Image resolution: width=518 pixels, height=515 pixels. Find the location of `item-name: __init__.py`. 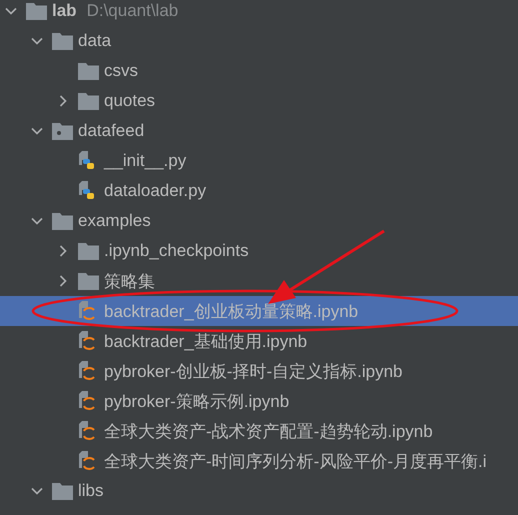

item-name: __init__.py is located at coordinates (145, 161).